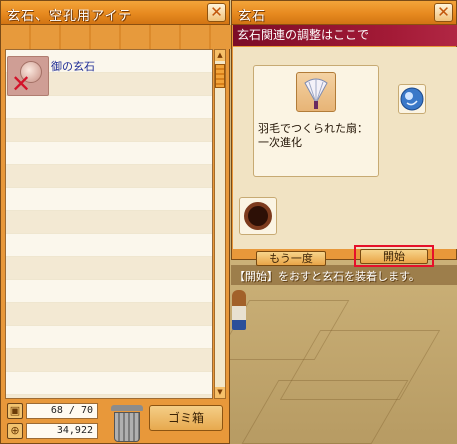 This screenshot has width=457, height=444. I want to click on dark-ring-icon, so click(258, 216).